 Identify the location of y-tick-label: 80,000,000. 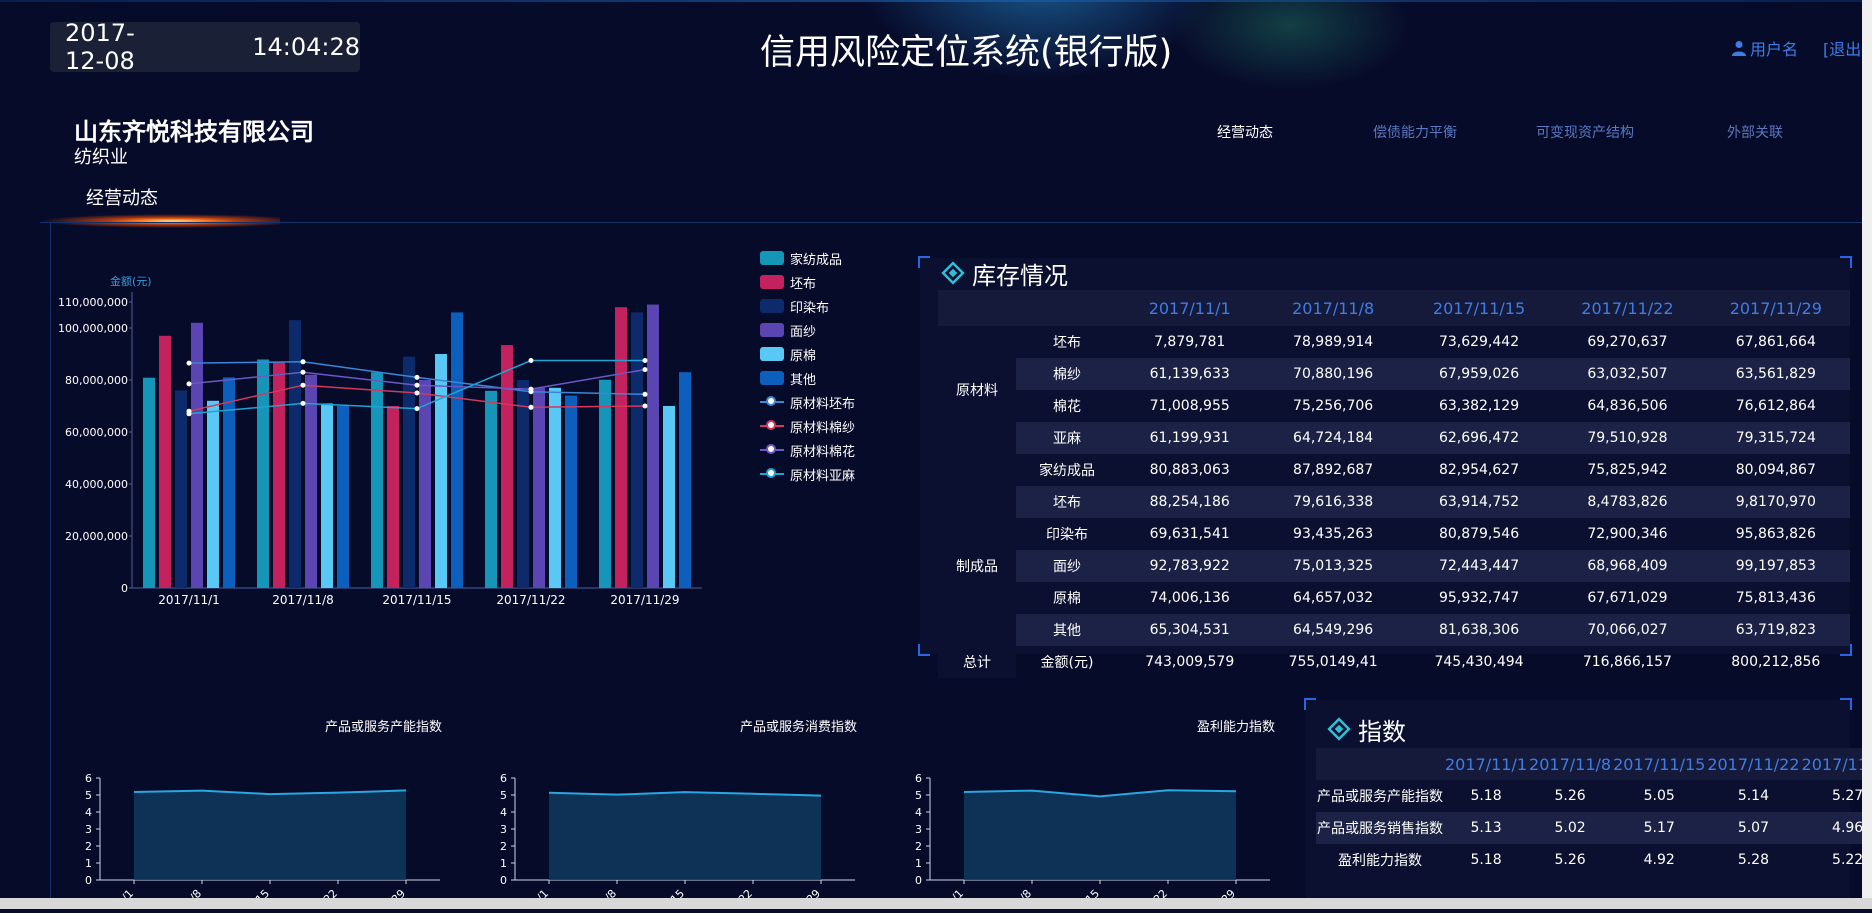
(96, 380).